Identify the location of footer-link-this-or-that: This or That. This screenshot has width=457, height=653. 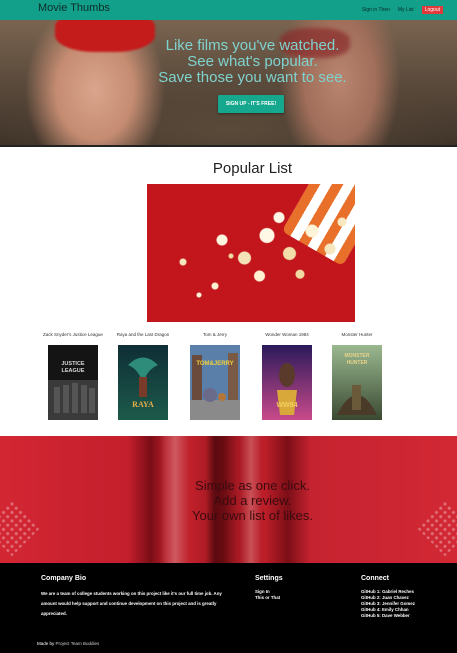
(267, 598).